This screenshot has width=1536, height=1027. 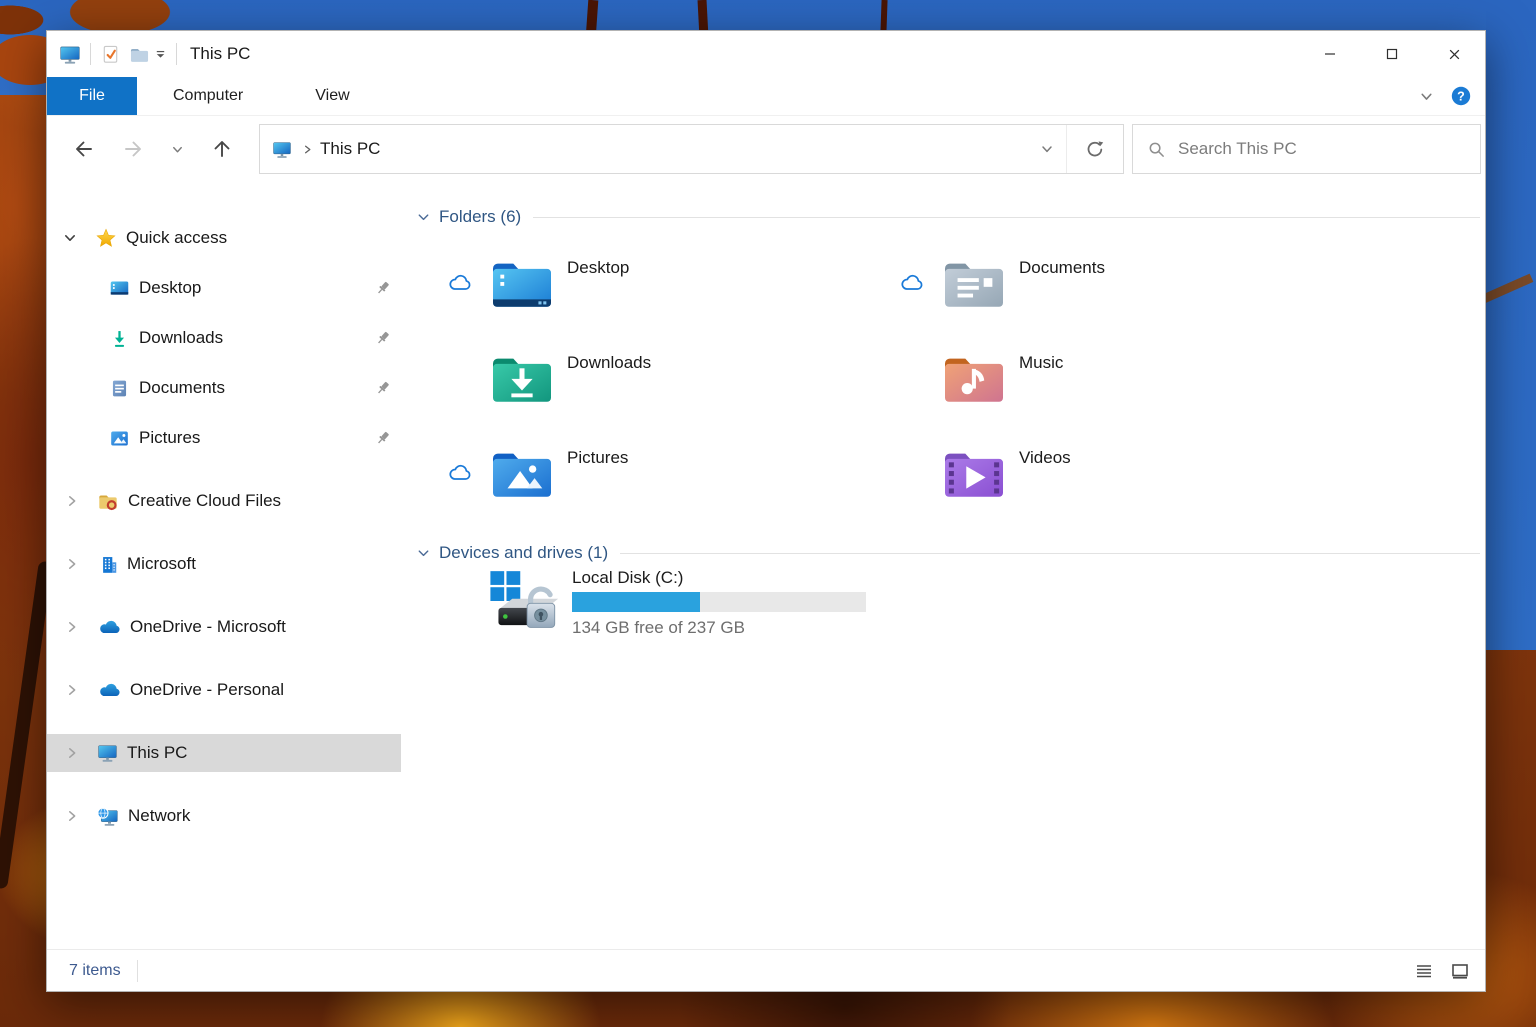 What do you see at coordinates (974, 472) in the screenshot?
I see `videos-folder-icon` at bounding box center [974, 472].